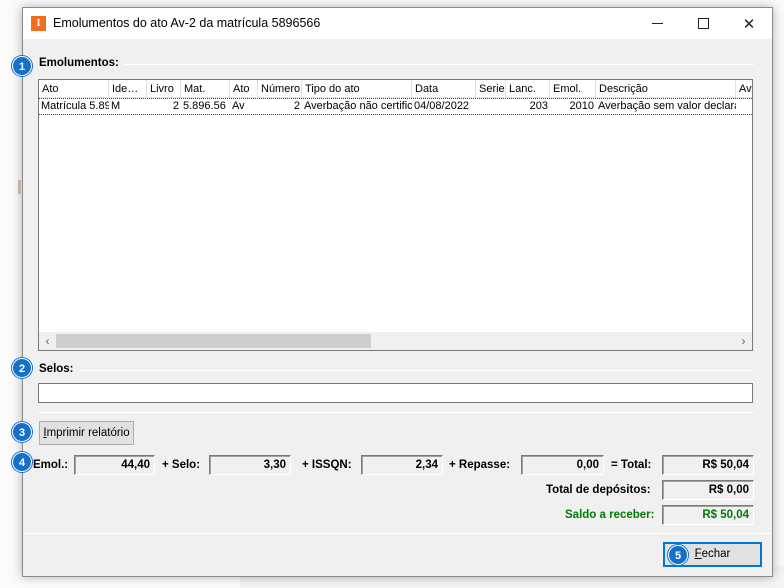  I want to click on print-label-rest: mprimir relatório, so click(88, 433).